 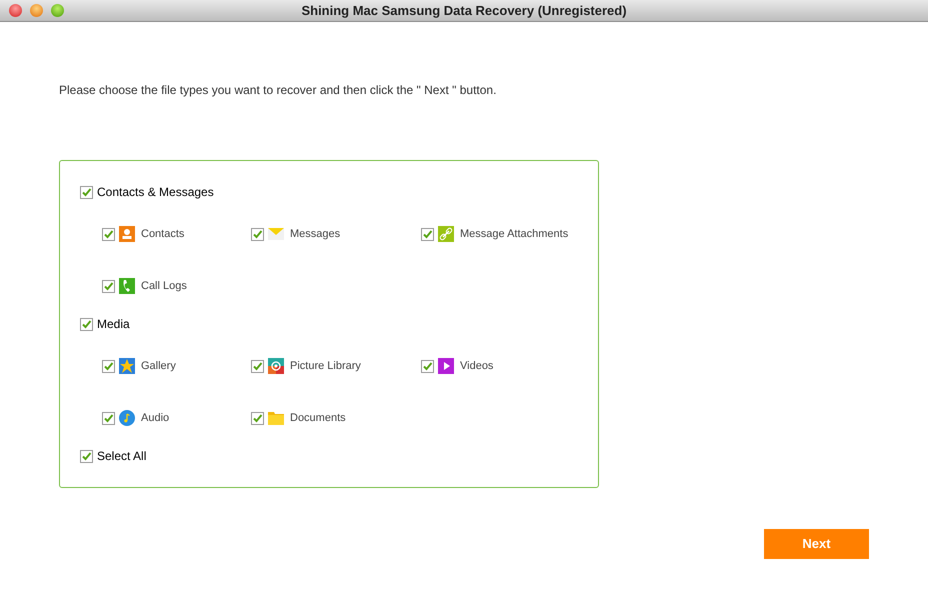 I want to click on person-icon, so click(x=127, y=234).